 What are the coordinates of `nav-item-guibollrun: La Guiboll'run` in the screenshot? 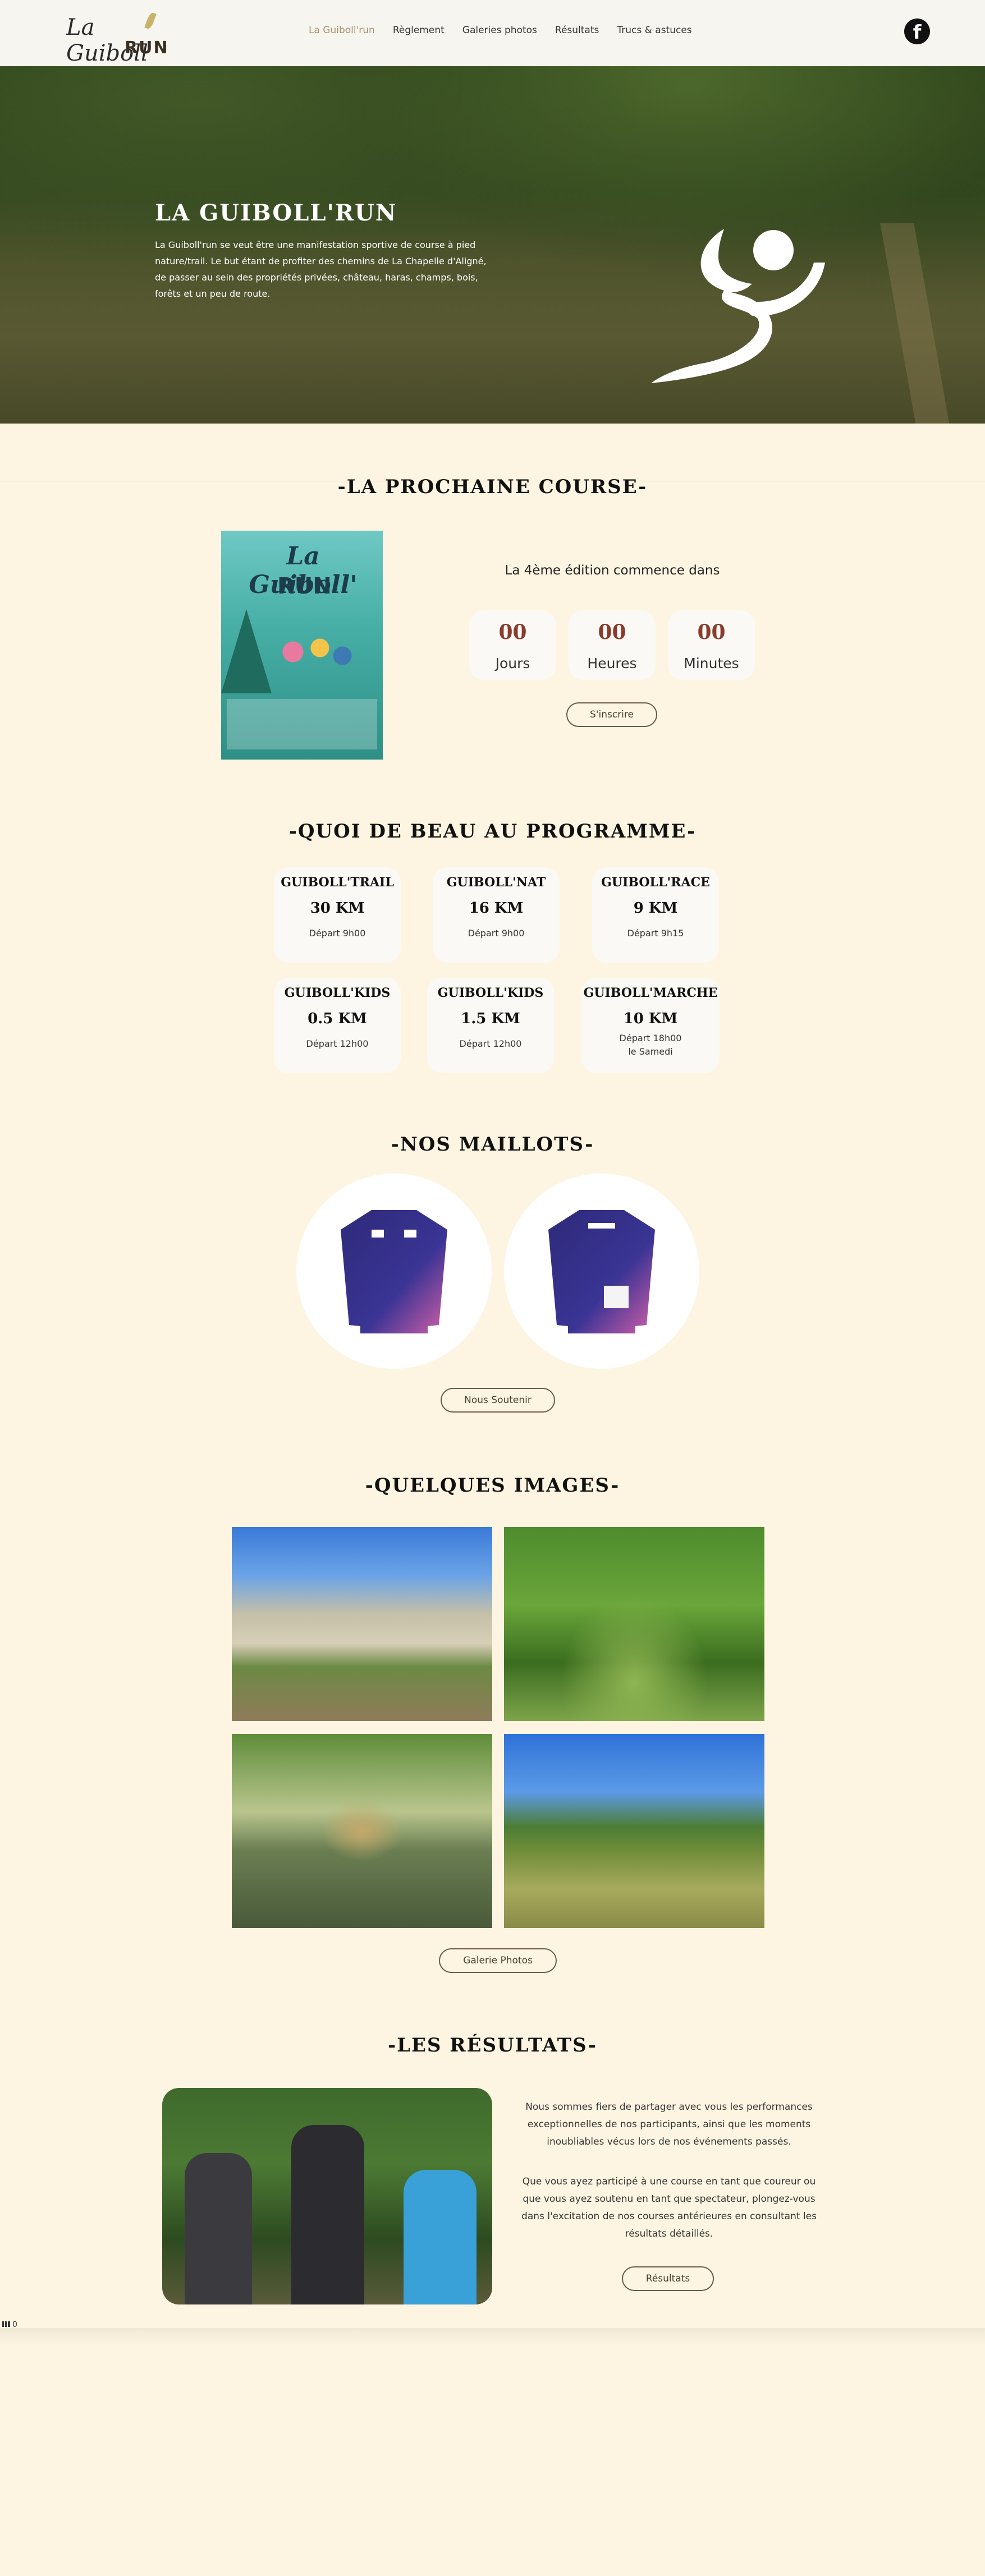 It's located at (342, 31).